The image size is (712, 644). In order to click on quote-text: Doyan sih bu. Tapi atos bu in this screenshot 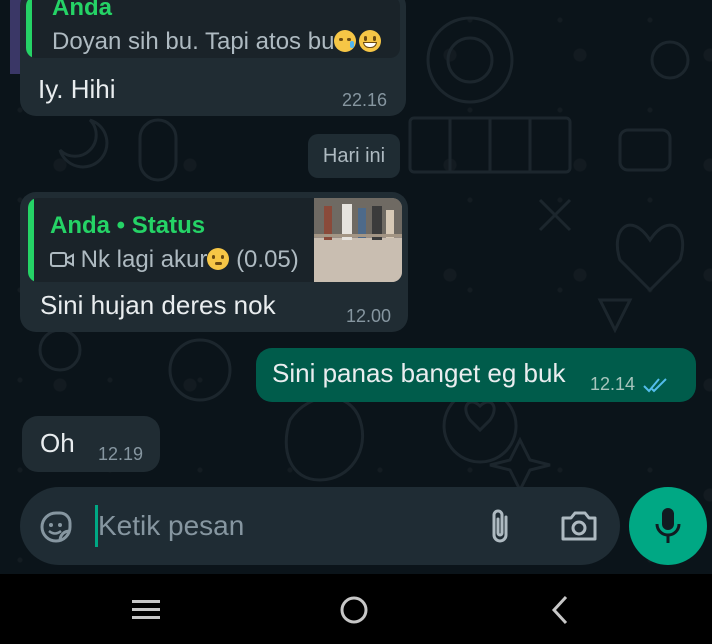, I will do `click(217, 42)`.